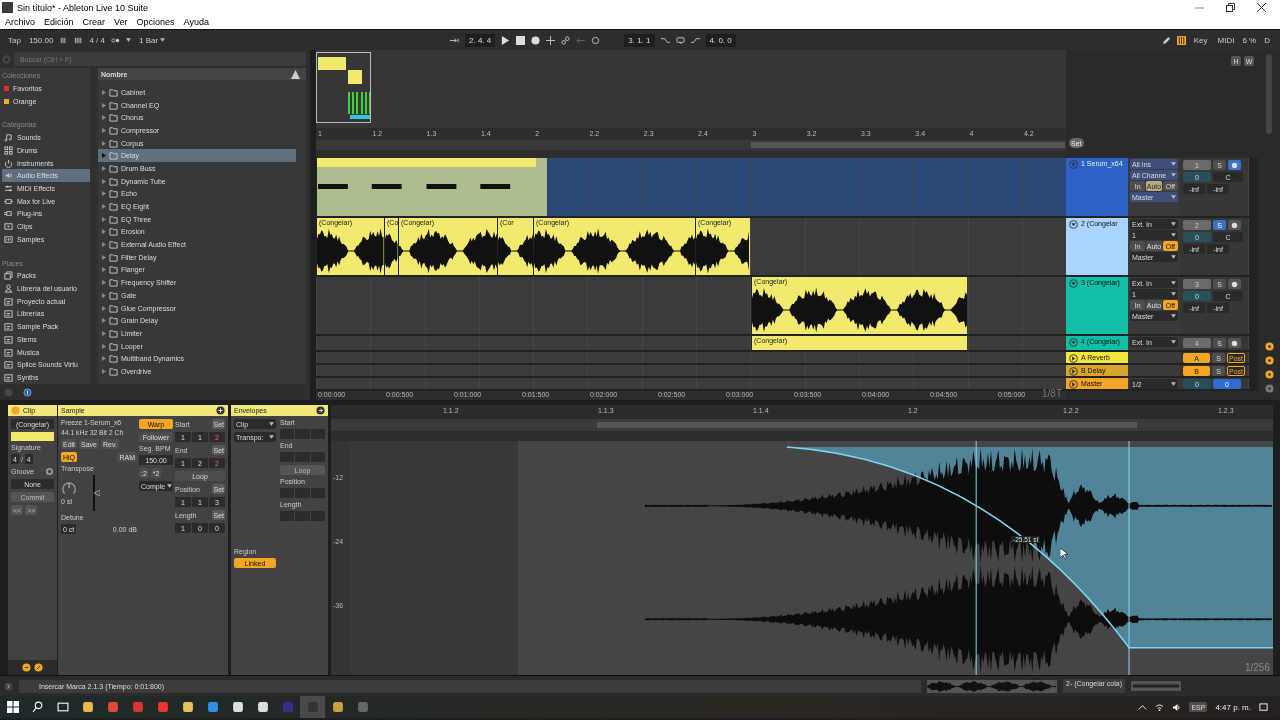  What do you see at coordinates (1263, 707) in the screenshot?
I see `notification-icon` at bounding box center [1263, 707].